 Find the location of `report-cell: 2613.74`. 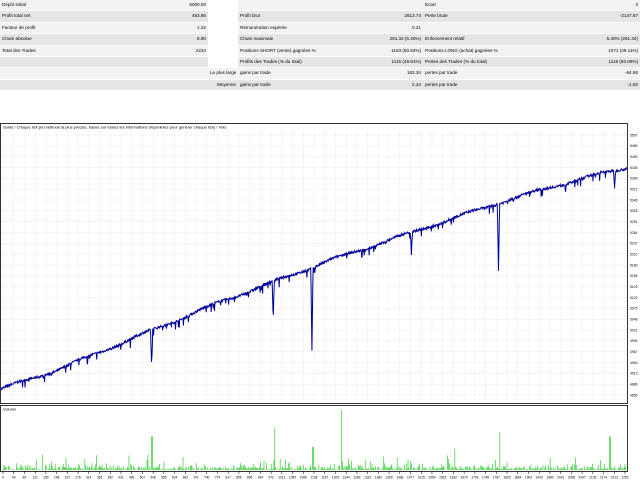

report-cell: 2613.74 is located at coordinates (380, 16).